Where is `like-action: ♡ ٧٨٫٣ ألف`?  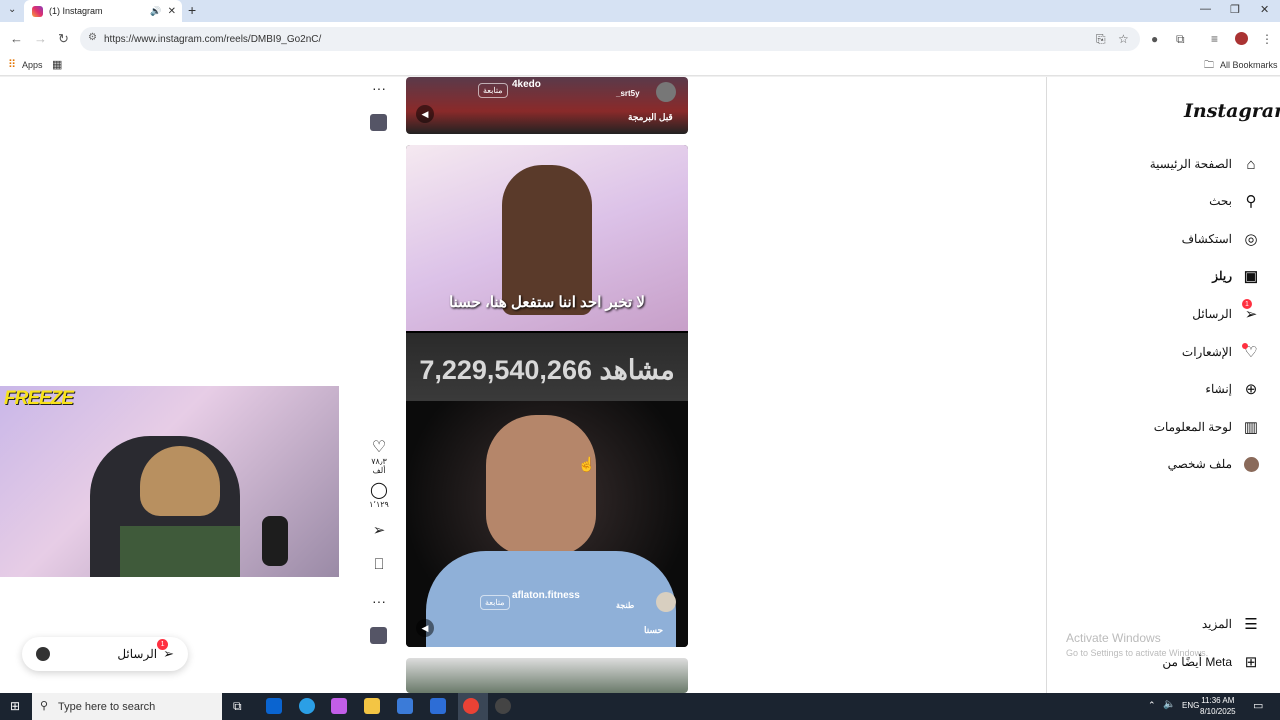 like-action: ♡ ٧٨٫٣ ألف is located at coordinates (379, 456).